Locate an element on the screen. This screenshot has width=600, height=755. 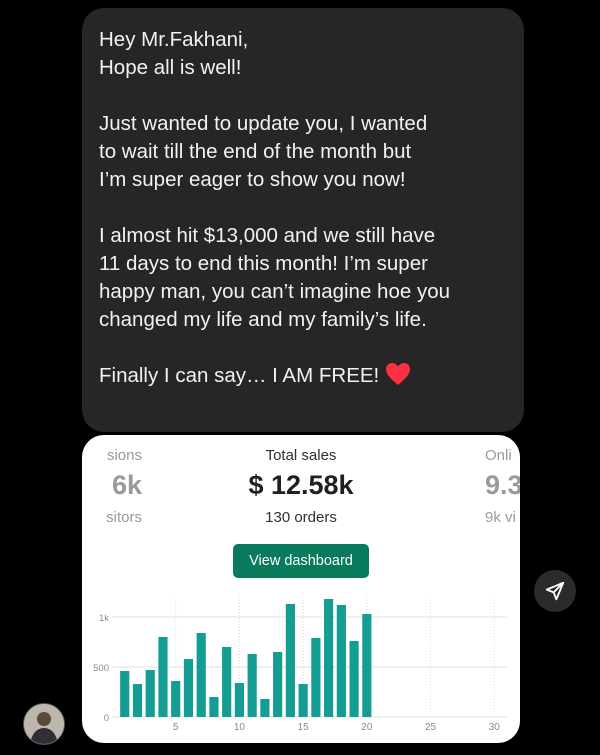
x-tick-label: 20 is located at coordinates (367, 727).